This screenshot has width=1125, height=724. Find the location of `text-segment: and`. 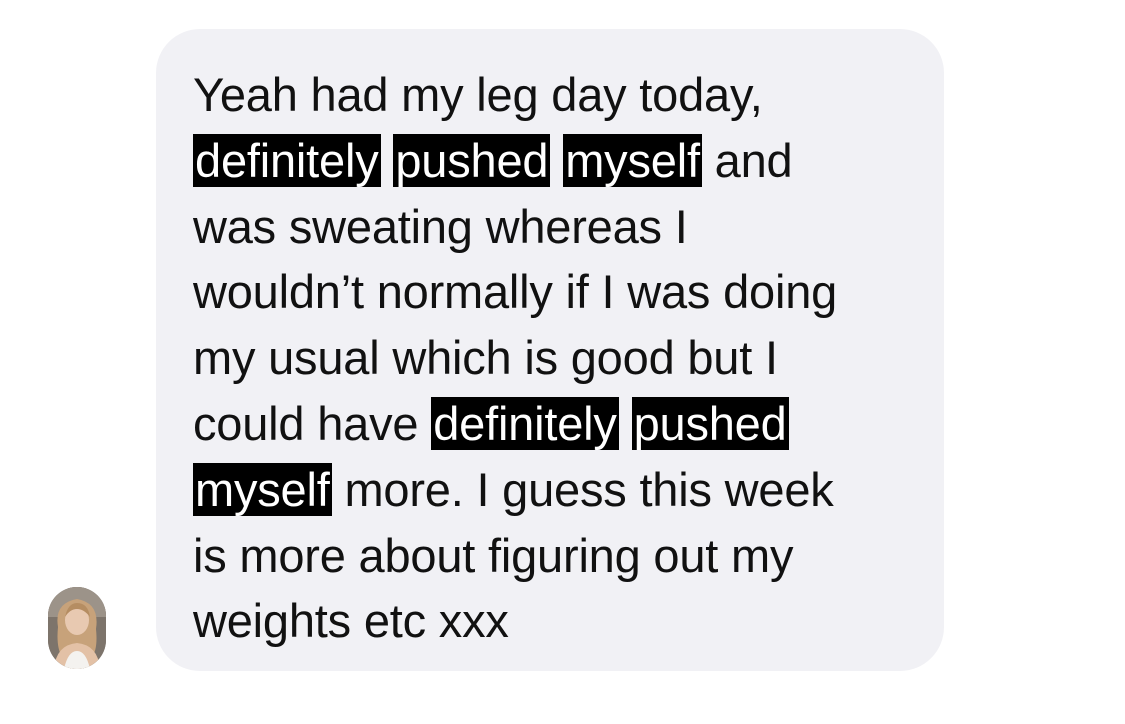

text-segment: and is located at coordinates (747, 160).